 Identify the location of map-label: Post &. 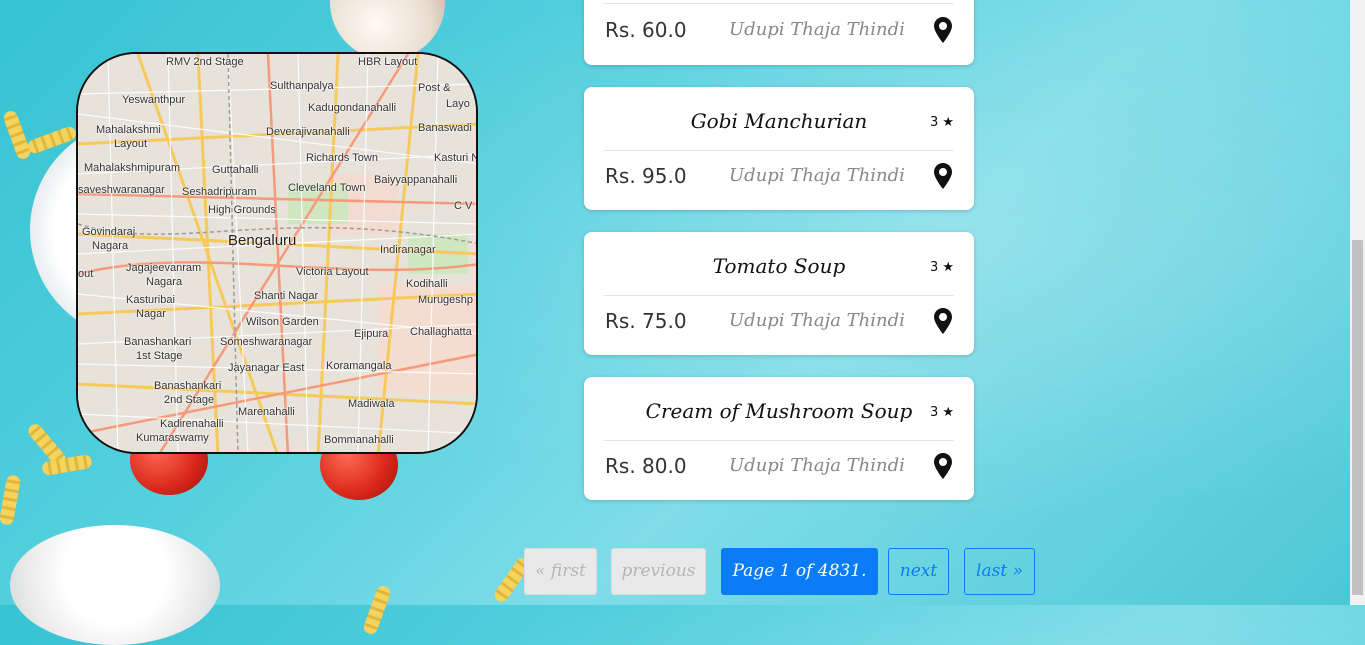
(434, 88).